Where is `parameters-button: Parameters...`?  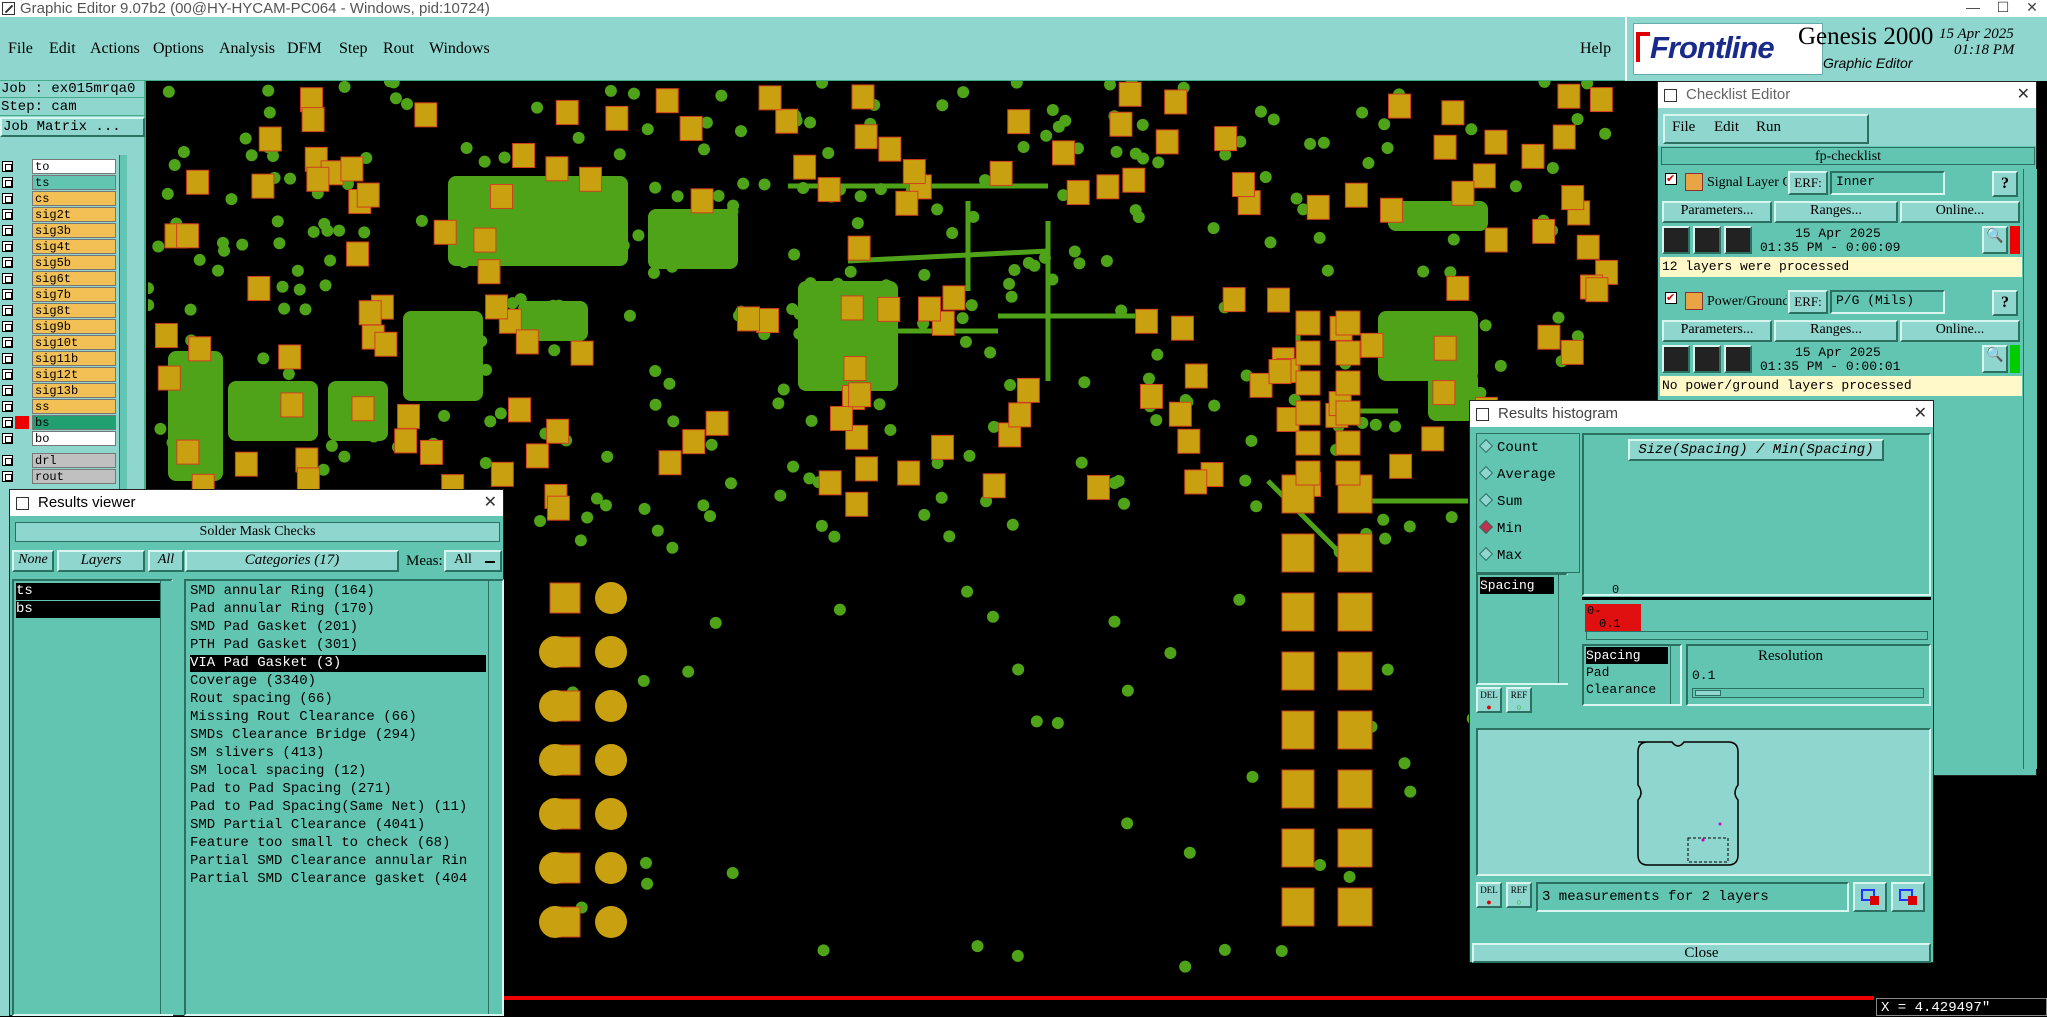 parameters-button: Parameters... is located at coordinates (1717, 331).